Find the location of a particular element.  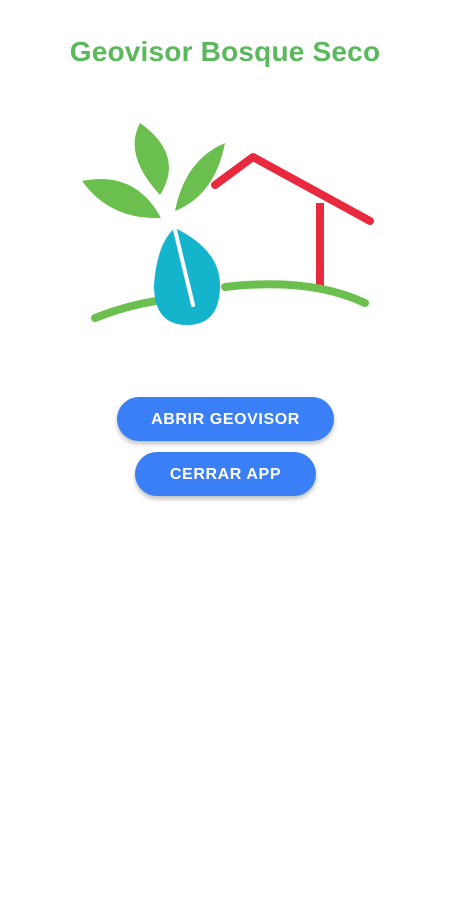

leaf-left-icon is located at coordinates (121, 198).